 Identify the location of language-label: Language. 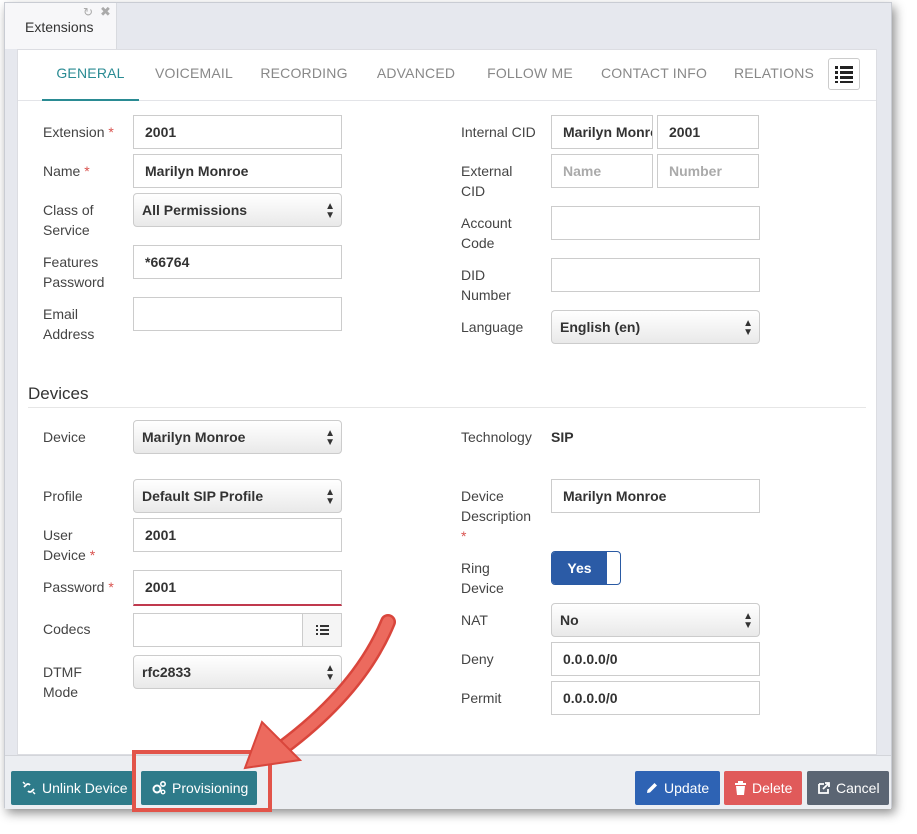
(492, 327).